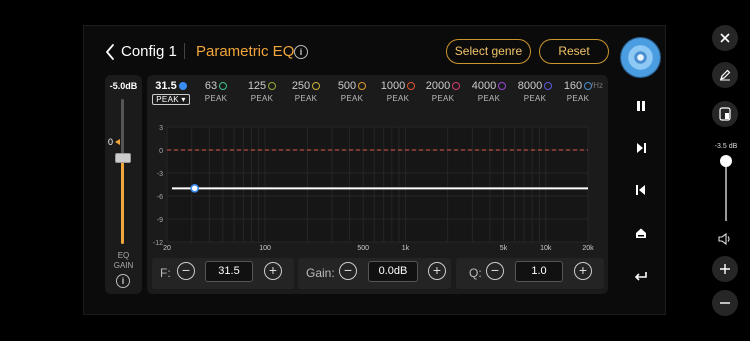 The height and width of the screenshot is (341, 750). What do you see at coordinates (475, 273) in the screenshot?
I see `q-label: Q:` at bounding box center [475, 273].